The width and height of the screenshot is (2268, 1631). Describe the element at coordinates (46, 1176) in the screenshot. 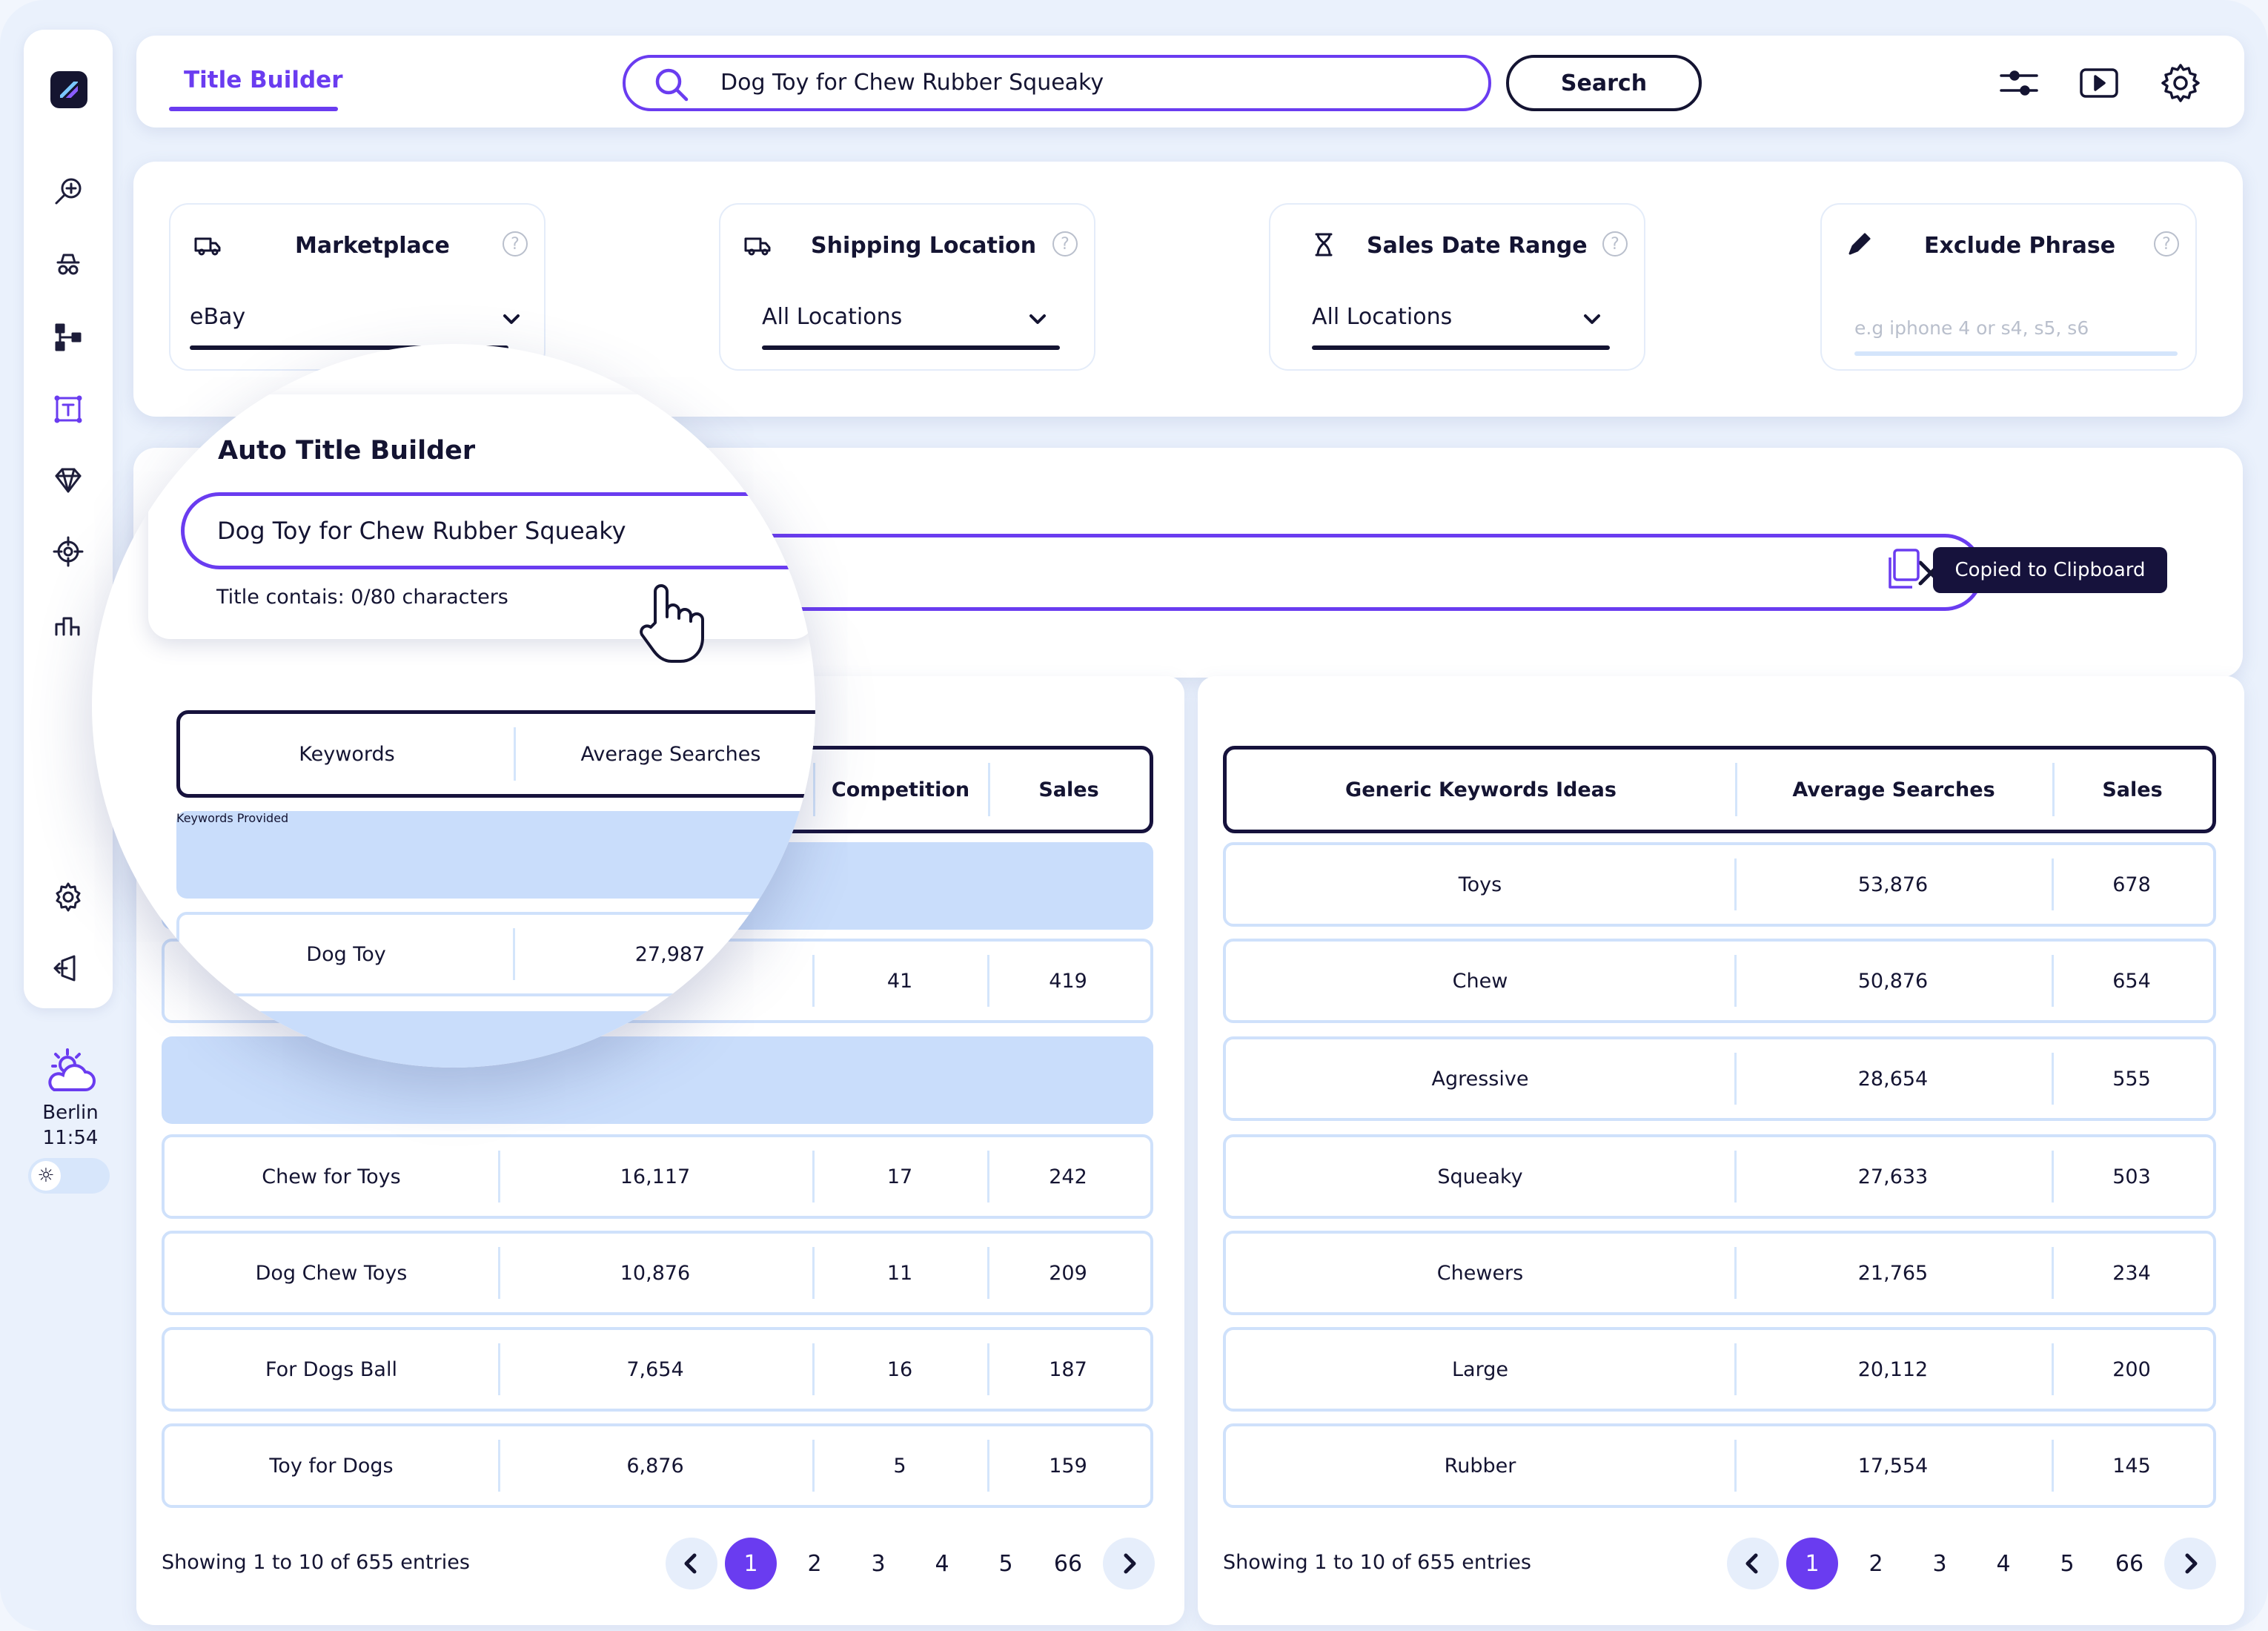

I see `sun-icon: ☼` at that location.